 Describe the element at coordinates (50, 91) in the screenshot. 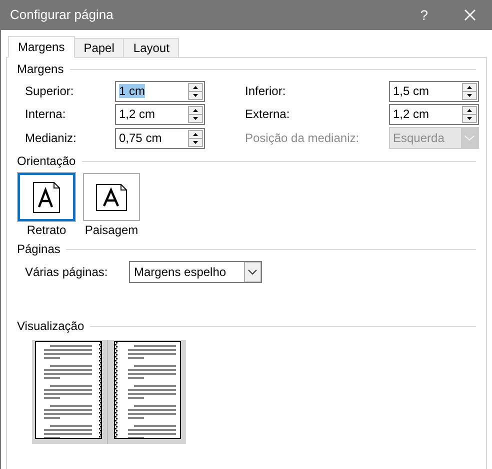

I see `field-label: Superior:` at that location.